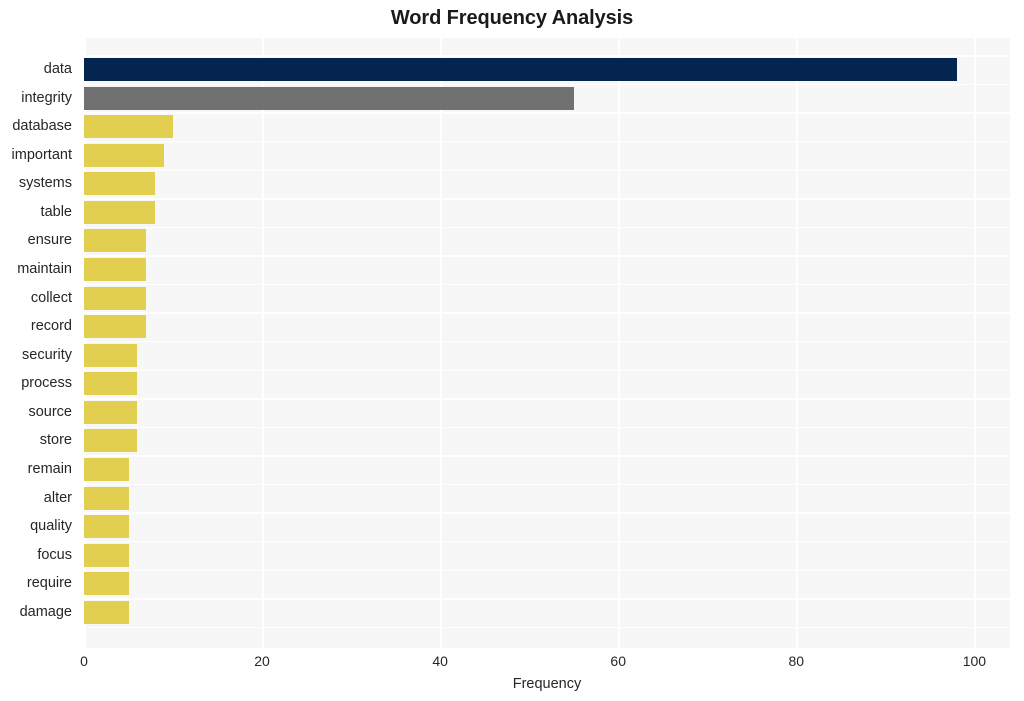  Describe the element at coordinates (54, 554) in the screenshot. I see `y-axis-tick-label: focus` at that location.